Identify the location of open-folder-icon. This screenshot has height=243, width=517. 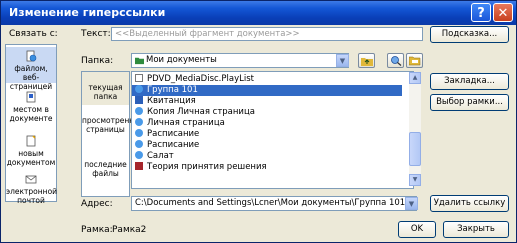
(415, 61).